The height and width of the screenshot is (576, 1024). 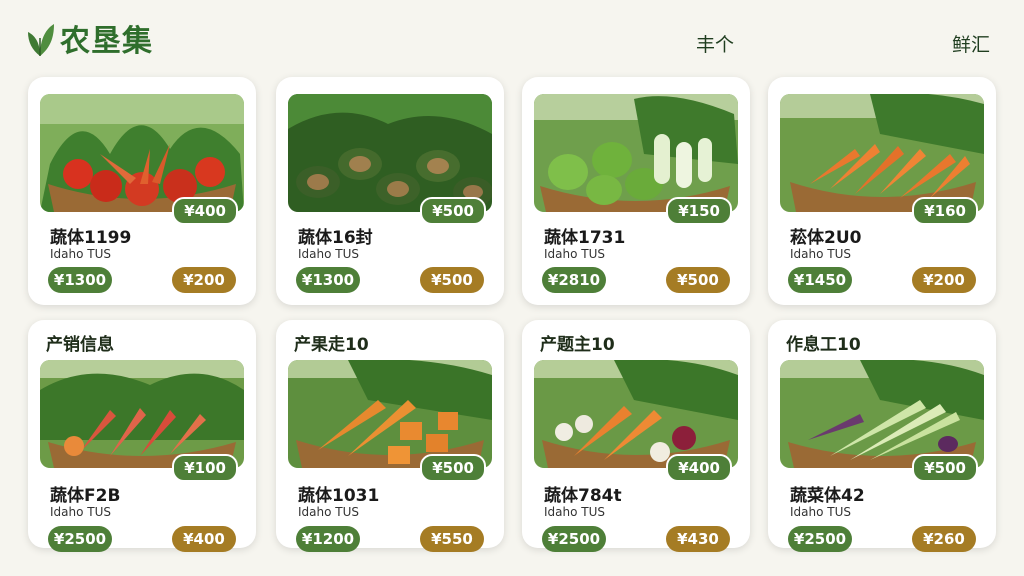 I want to click on product-title: 蔬体16封, so click(x=335, y=238).